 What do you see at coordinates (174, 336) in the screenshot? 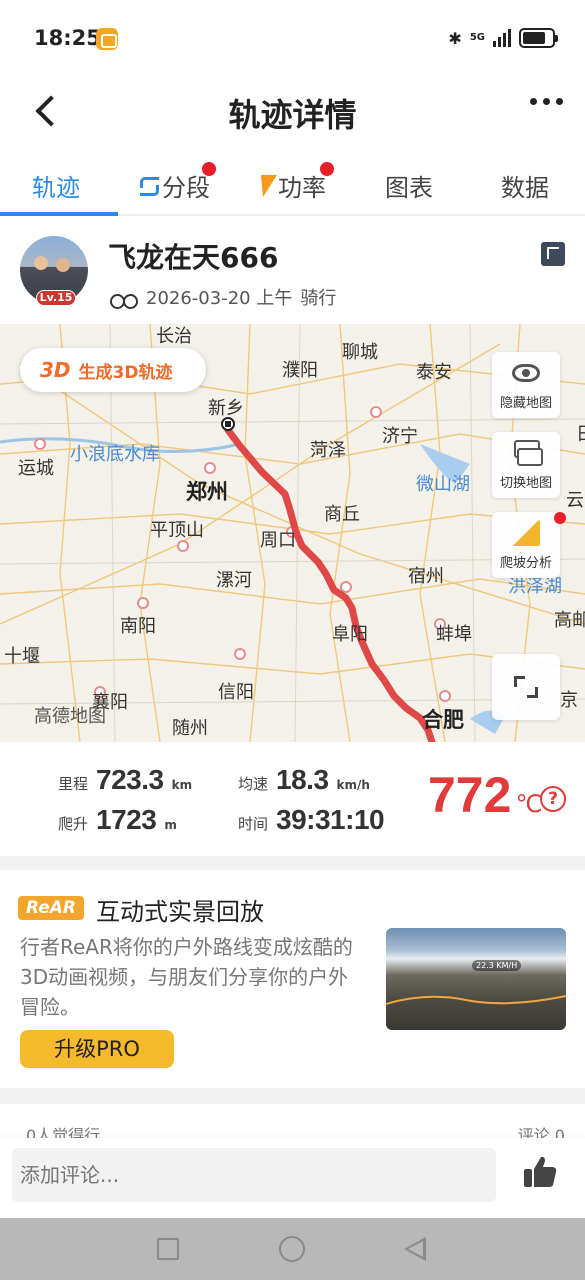
I see `map-label: 长治` at bounding box center [174, 336].